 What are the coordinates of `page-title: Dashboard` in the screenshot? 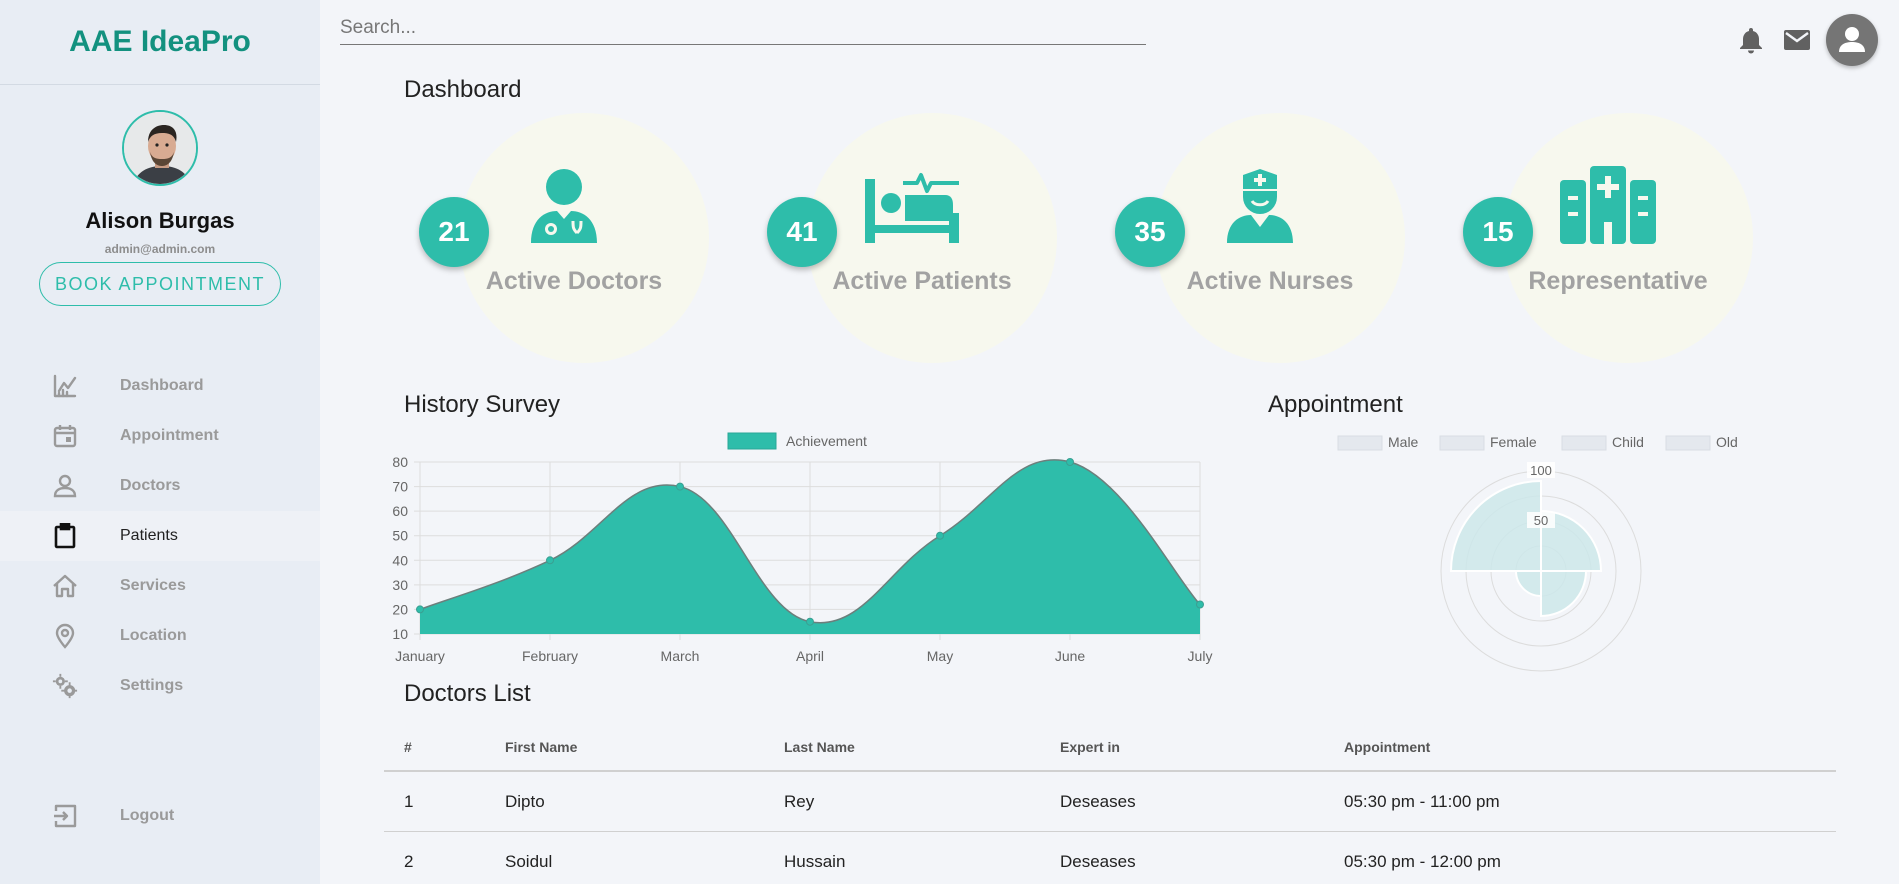 It's located at (463, 89).